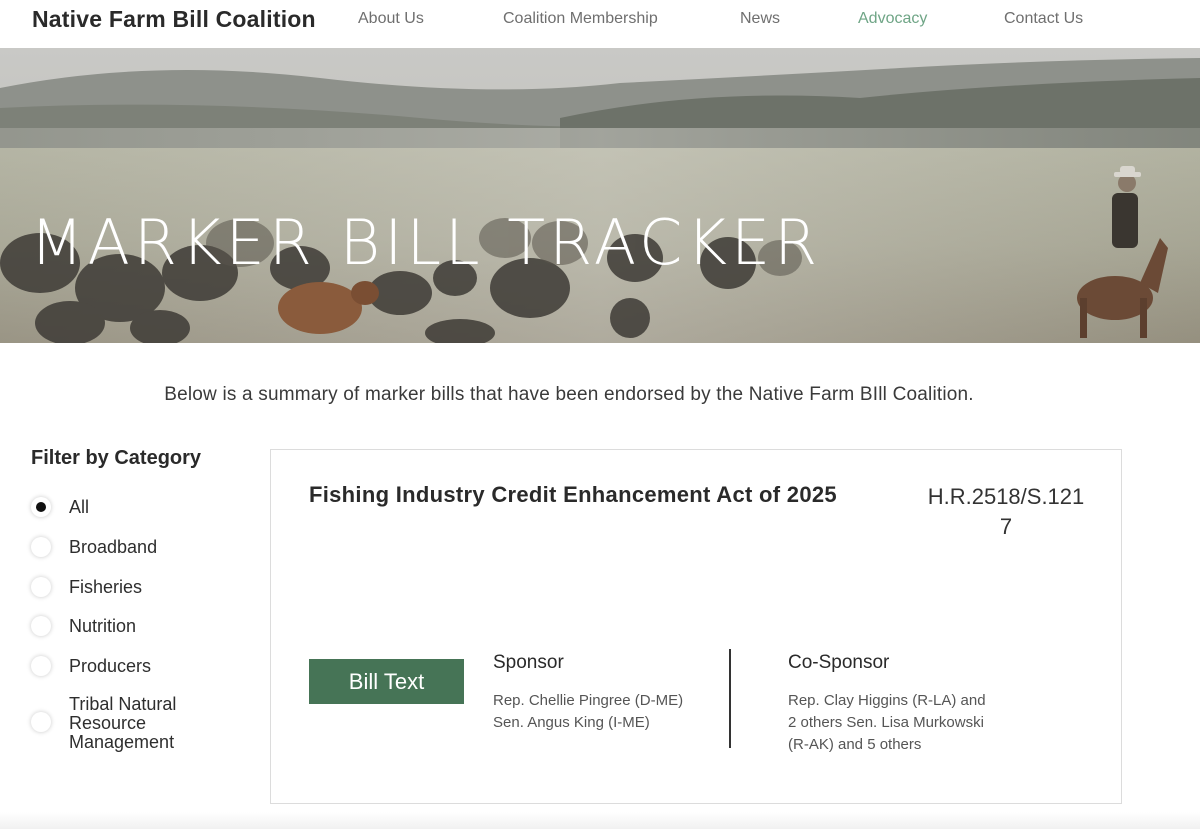 Image resolution: width=1200 pixels, height=829 pixels. Describe the element at coordinates (131, 507) in the screenshot. I see `filter-option-all: All` at that location.